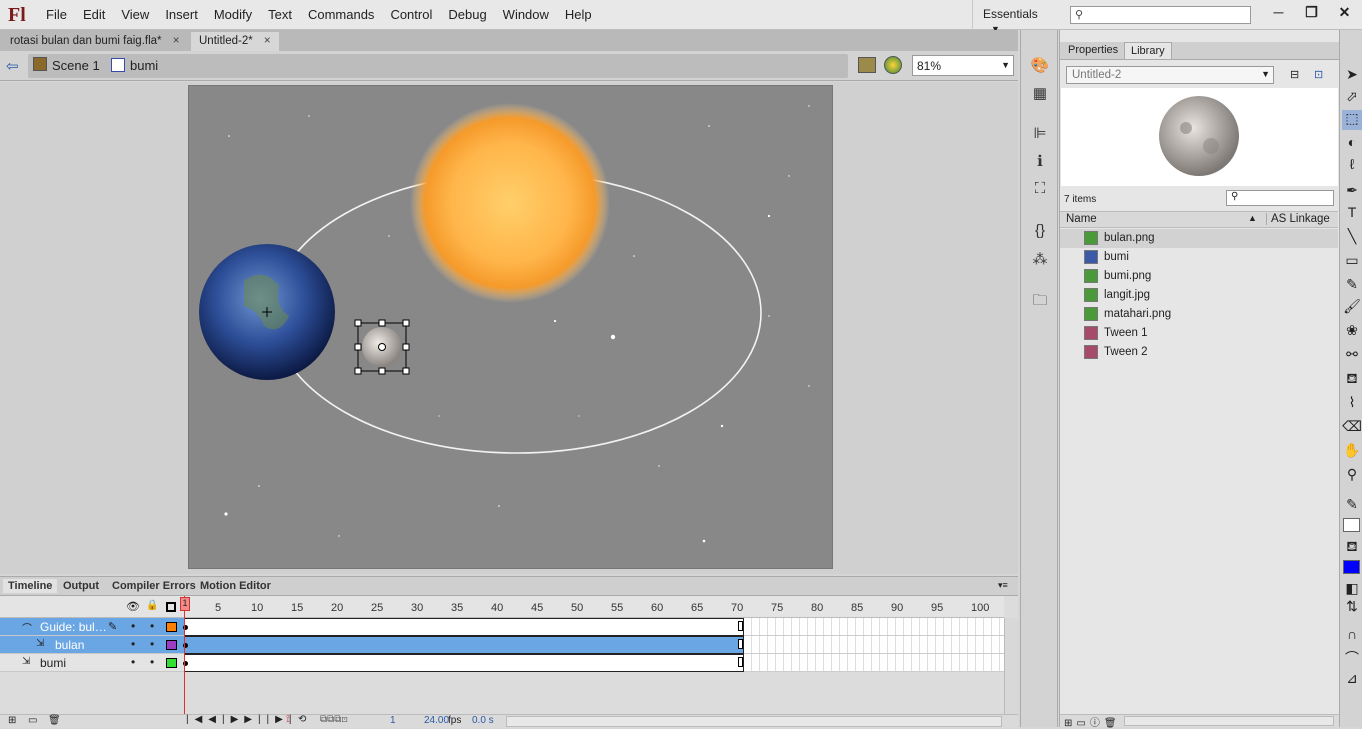  Describe the element at coordinates (92, 663) in the screenshot. I see `layer-header: ⇲ bumi • •` at that location.